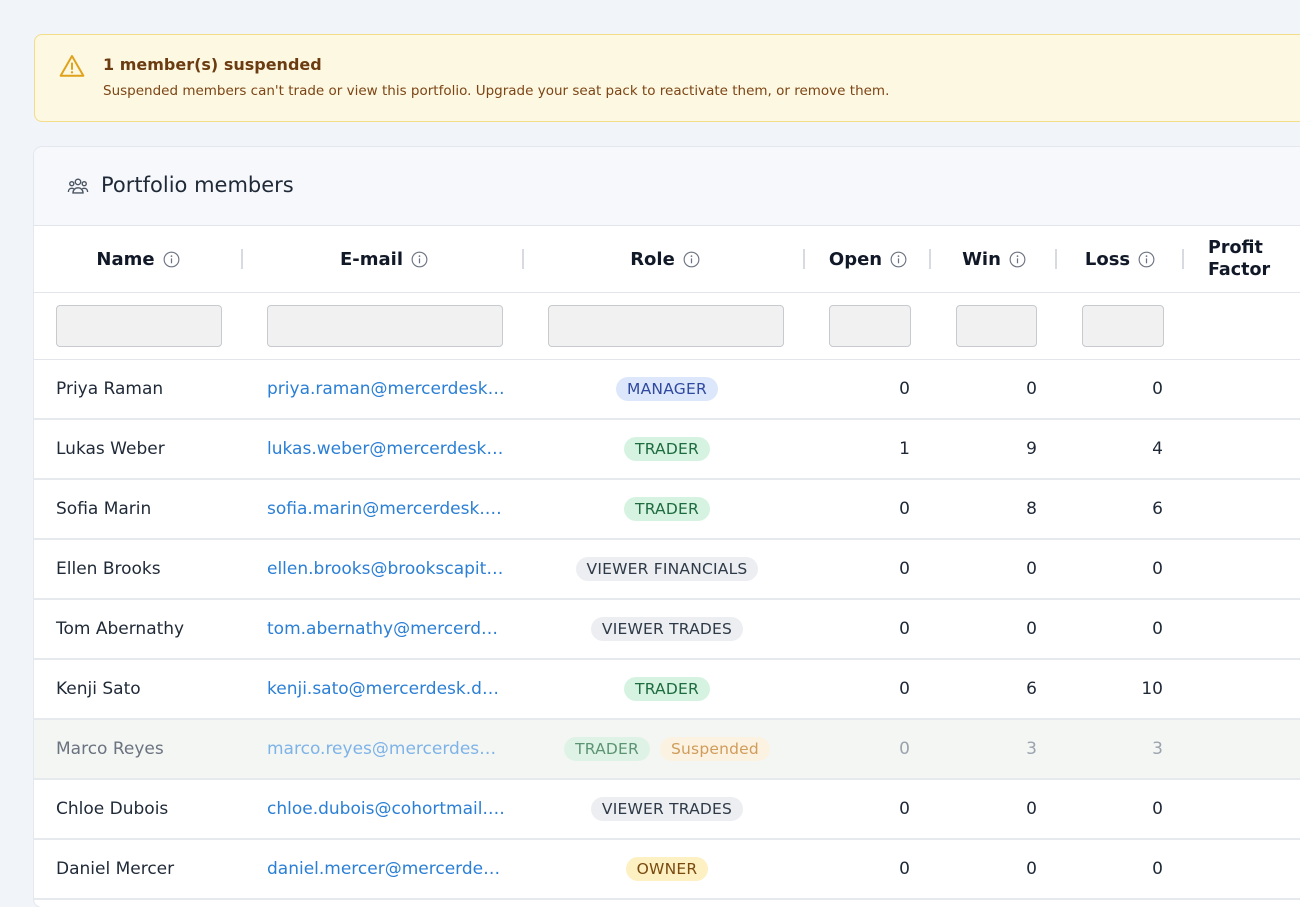 This screenshot has width=1300, height=907. I want to click on filter-row, so click(667, 326).